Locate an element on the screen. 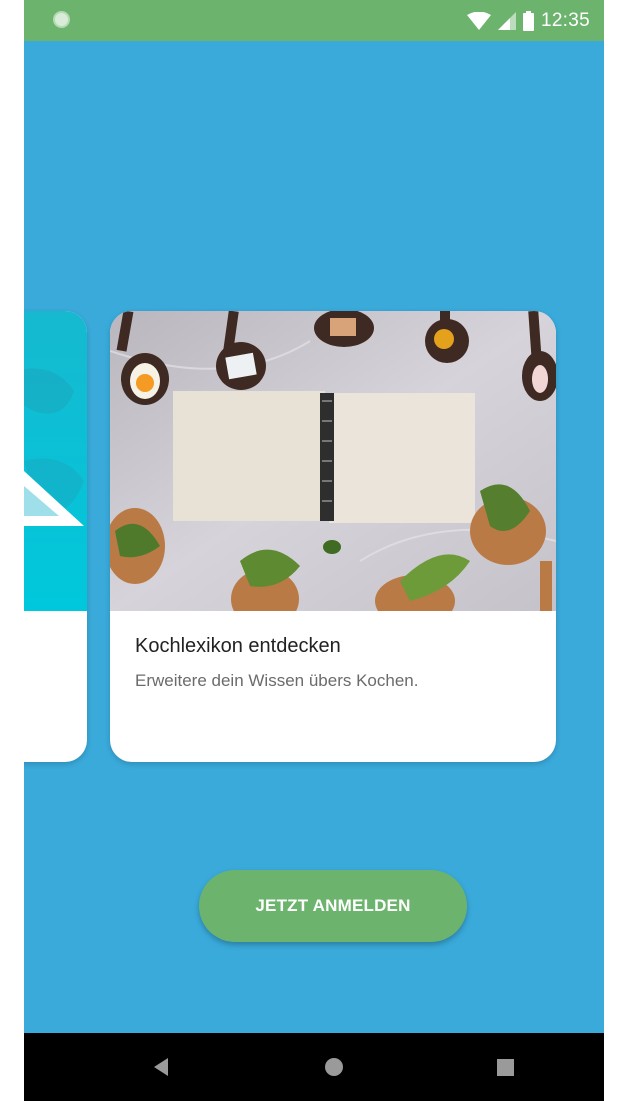  battery-icon is located at coordinates (528, 20).